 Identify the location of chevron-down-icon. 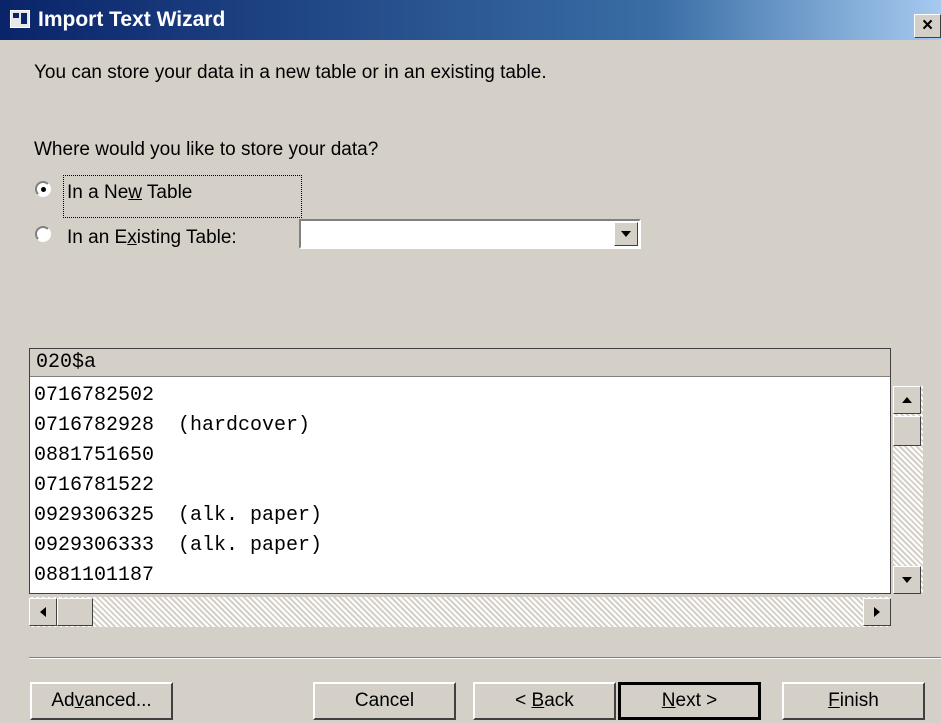
(626, 234).